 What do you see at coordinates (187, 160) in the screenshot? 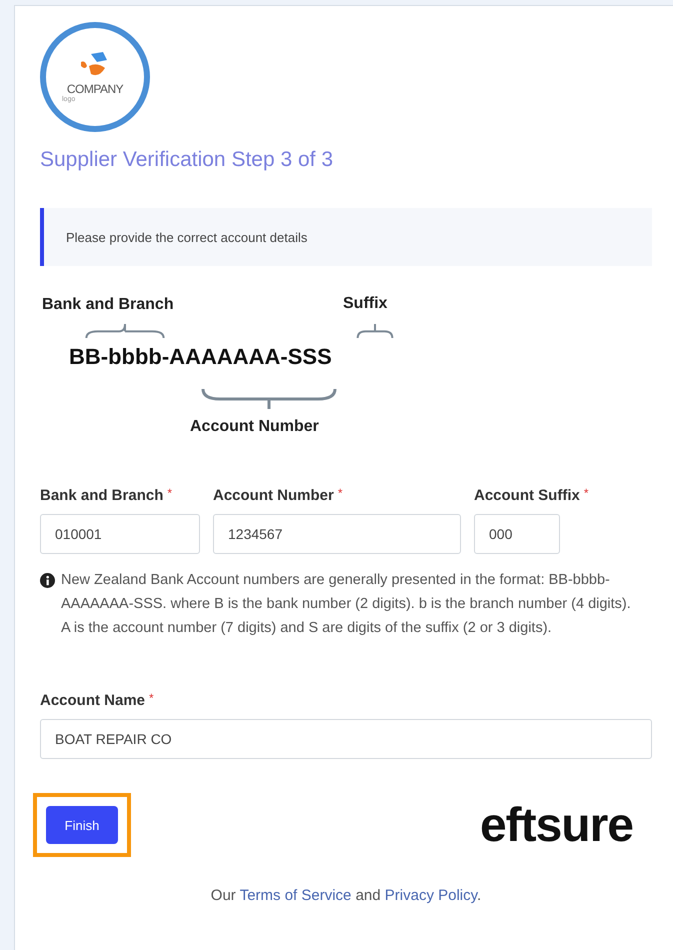
I see `page-title: Supplier Verification Step 3 of 3` at bounding box center [187, 160].